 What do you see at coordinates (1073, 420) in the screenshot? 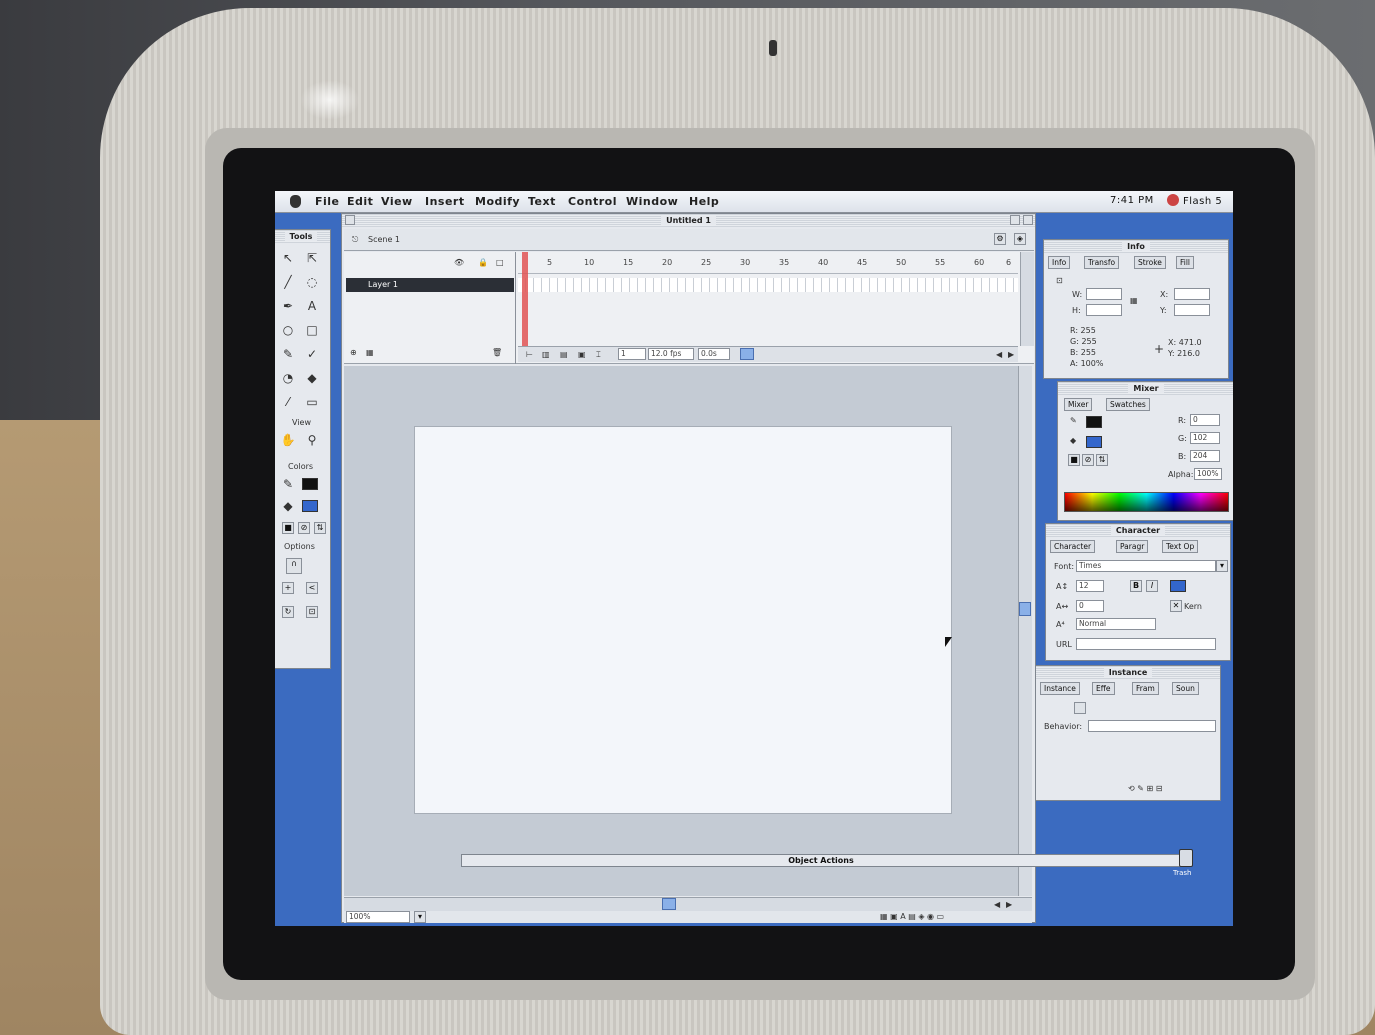
I see `mixer-stroke-icon: ✎` at bounding box center [1073, 420].